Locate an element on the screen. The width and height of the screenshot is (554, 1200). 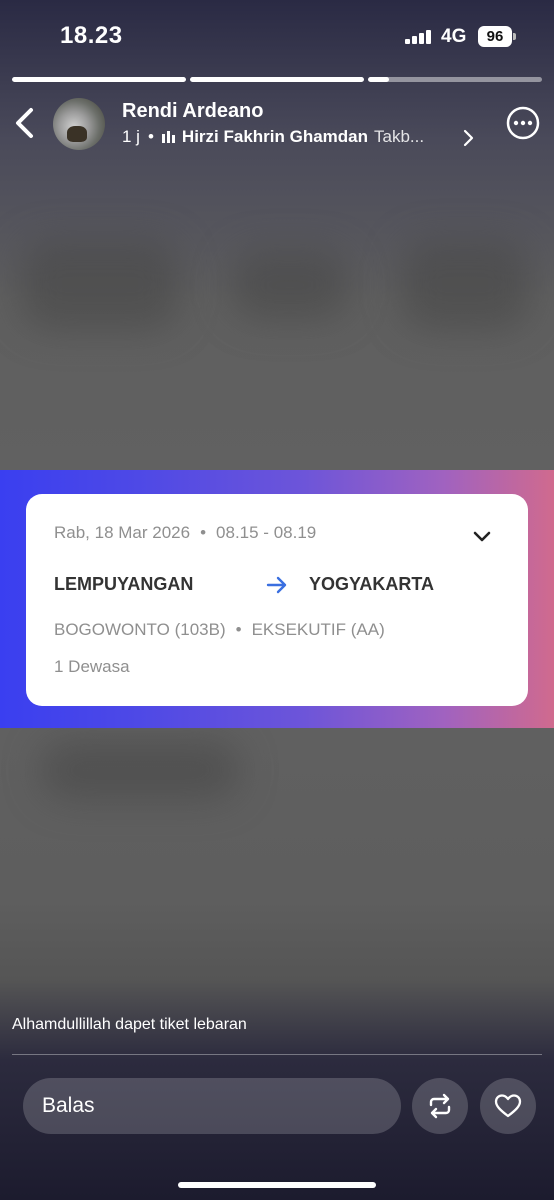
story-age: 1 j is located at coordinates (131, 136).